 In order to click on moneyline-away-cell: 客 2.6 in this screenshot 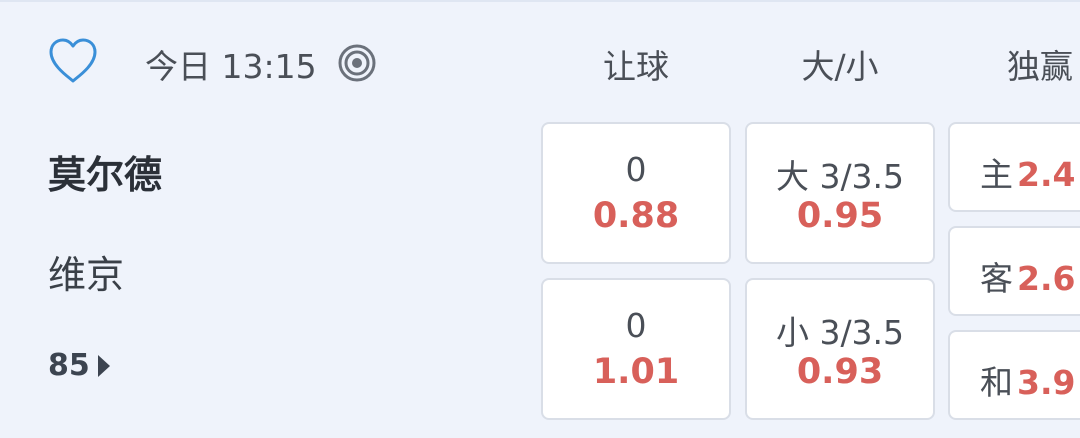, I will do `click(1014, 271)`.